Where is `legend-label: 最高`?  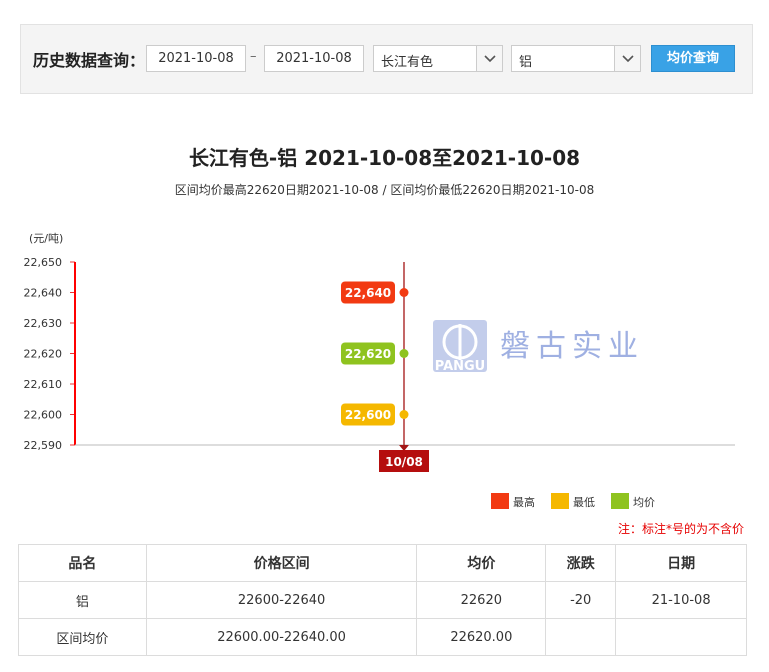 legend-label: 最高 is located at coordinates (524, 502).